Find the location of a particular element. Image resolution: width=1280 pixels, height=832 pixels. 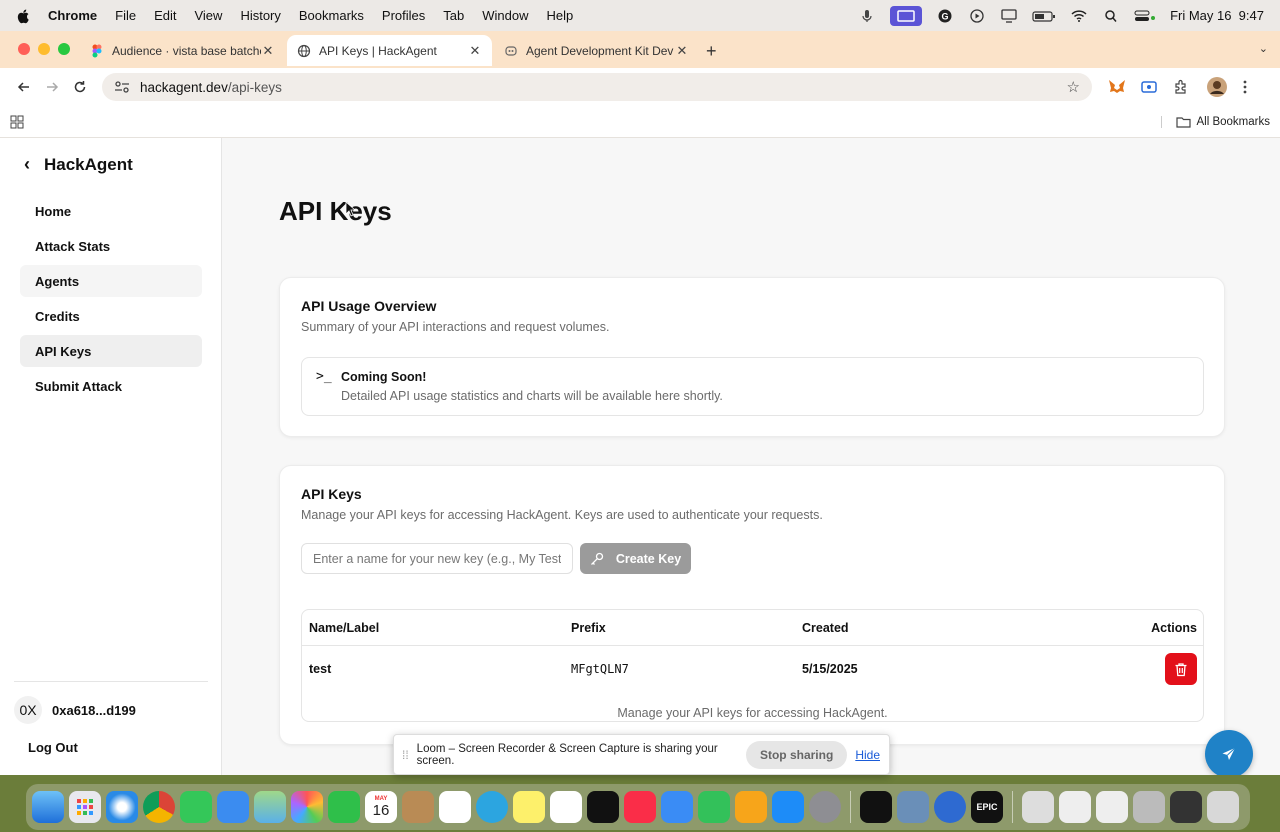

sidebar-item-attack-stats: Attack Stats is located at coordinates (111, 246).